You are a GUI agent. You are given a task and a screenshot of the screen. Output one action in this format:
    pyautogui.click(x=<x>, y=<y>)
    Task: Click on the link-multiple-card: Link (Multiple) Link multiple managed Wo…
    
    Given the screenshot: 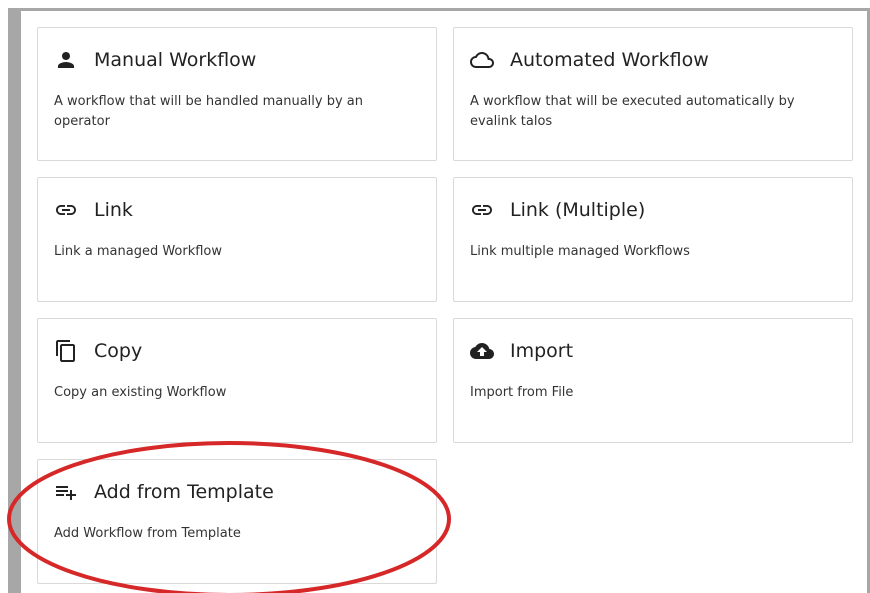 What is the action you would take?
    pyautogui.click(x=653, y=239)
    